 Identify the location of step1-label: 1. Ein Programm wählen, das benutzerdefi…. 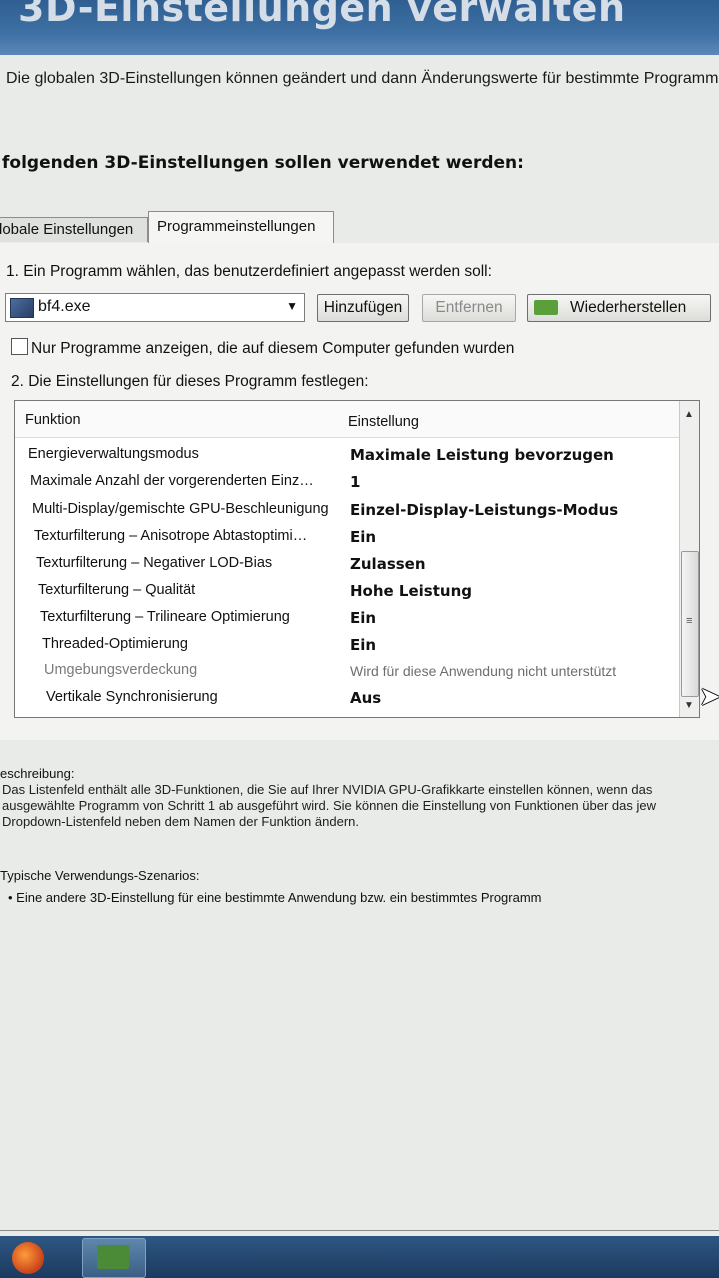
(249, 271).